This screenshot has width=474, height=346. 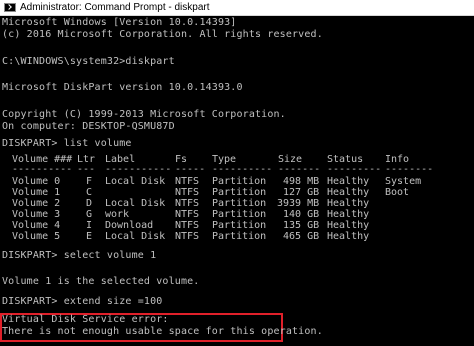 What do you see at coordinates (67, 143) in the screenshot?
I see `console-line-cmd-list-volume: DISKPART> list volume` at bounding box center [67, 143].